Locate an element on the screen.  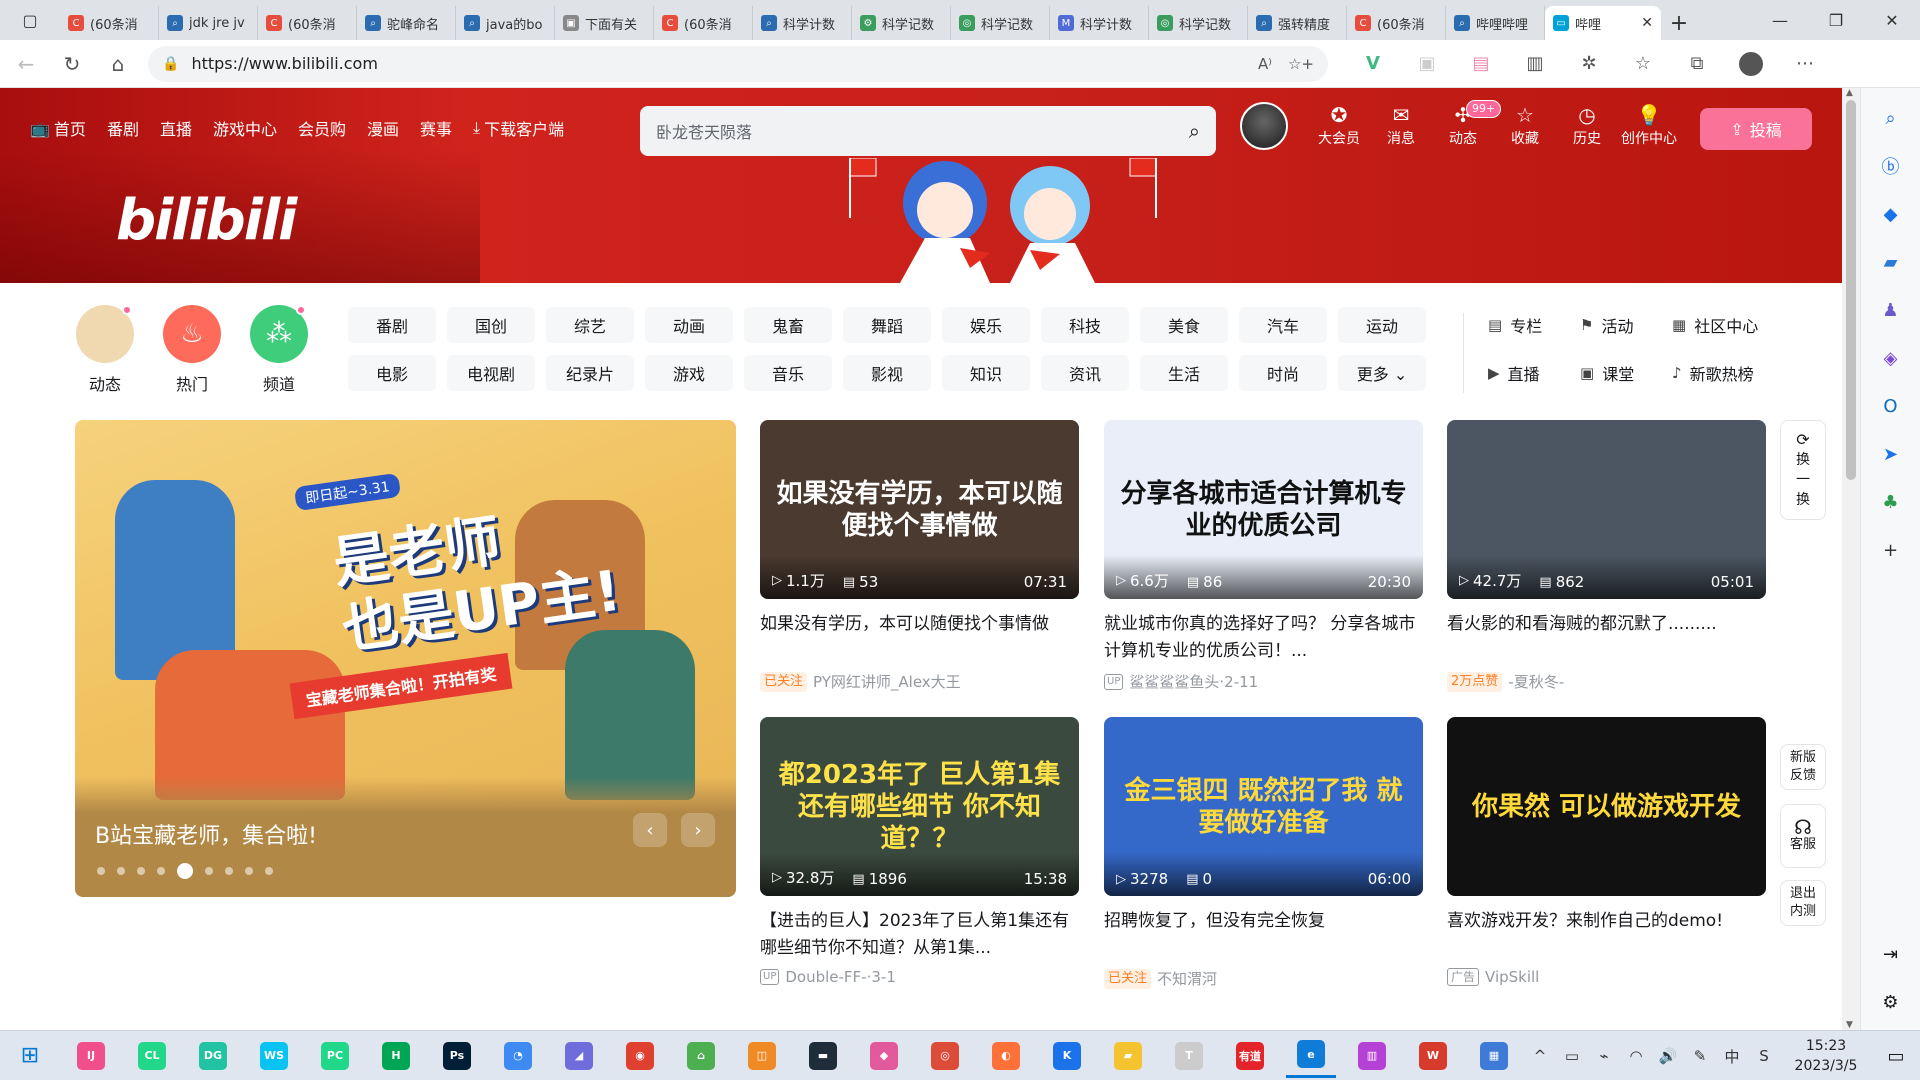
video-thumbnail: 分享各城市适合计算机专业的优质公司 ▷ 6.6万 ▤ 86 20:30 is located at coordinates (1263, 509).